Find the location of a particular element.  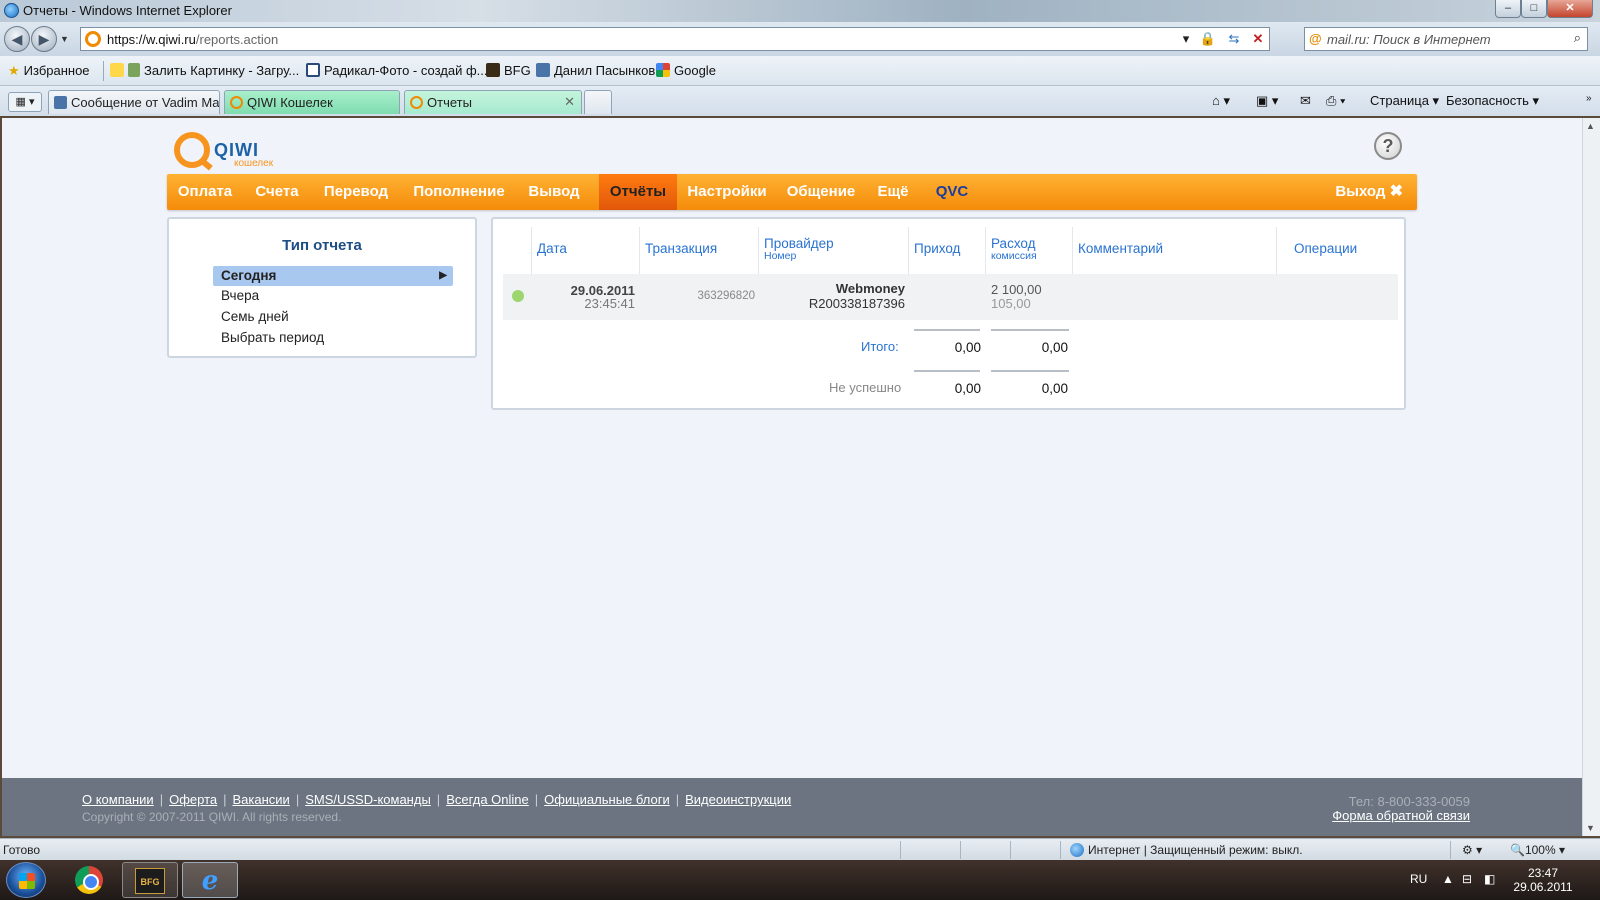

report-option-seven-days: Семь дней is located at coordinates (333, 317).